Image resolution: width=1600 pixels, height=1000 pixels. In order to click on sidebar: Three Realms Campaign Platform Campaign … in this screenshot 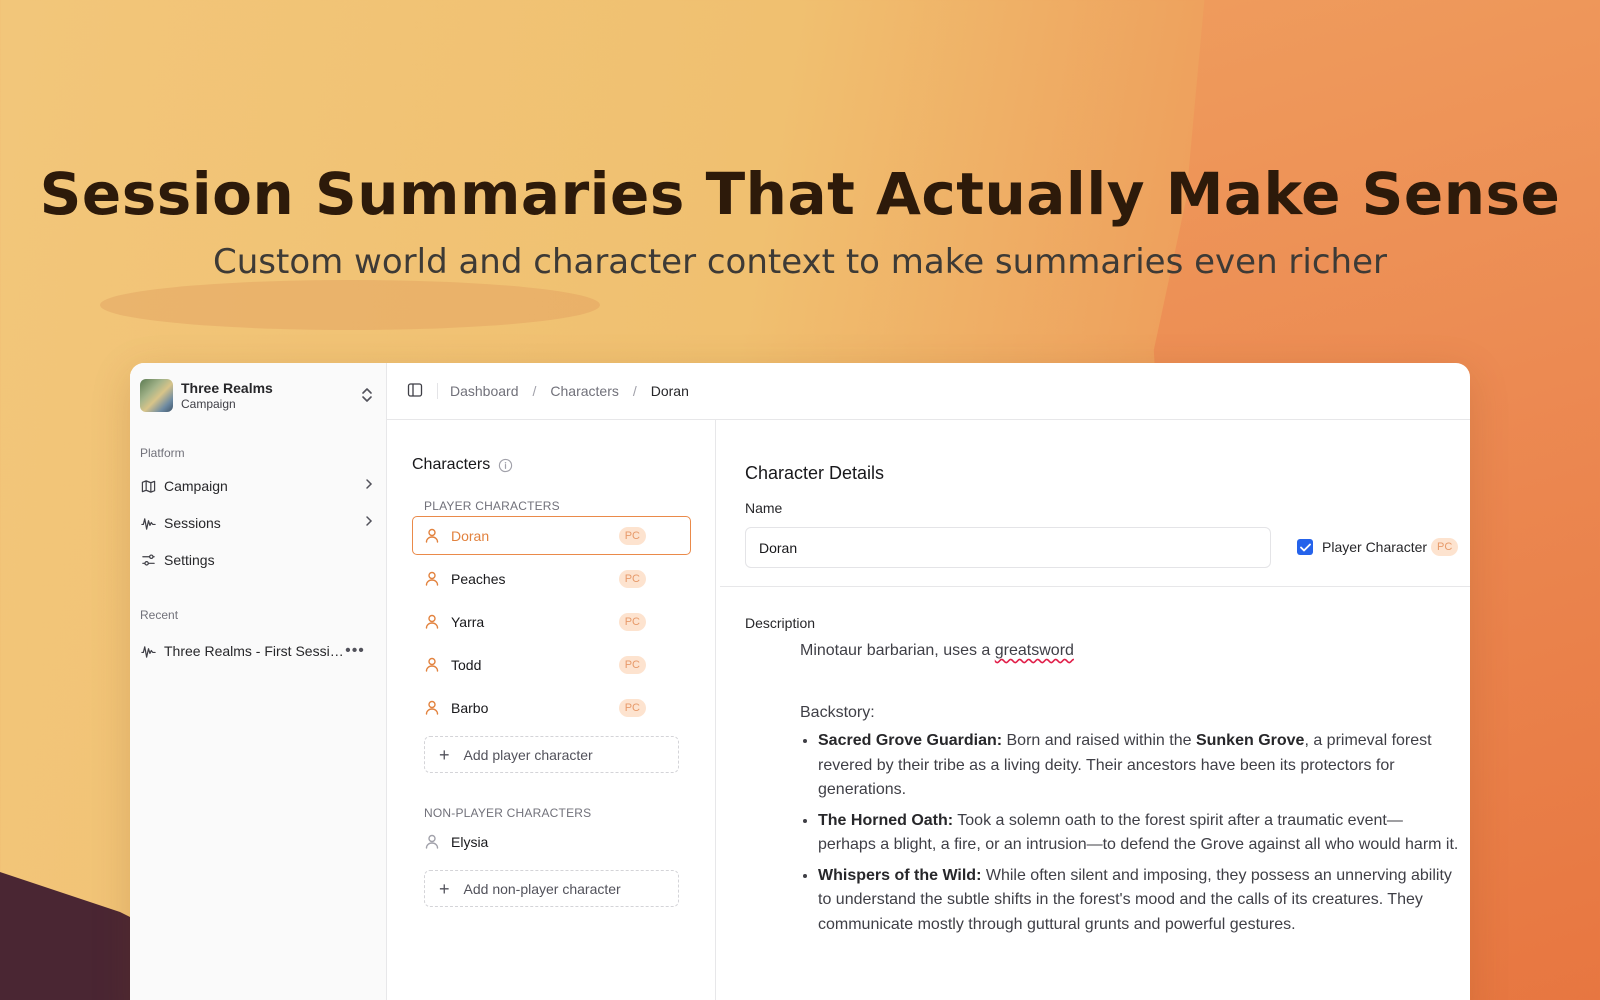, I will do `click(258, 681)`.